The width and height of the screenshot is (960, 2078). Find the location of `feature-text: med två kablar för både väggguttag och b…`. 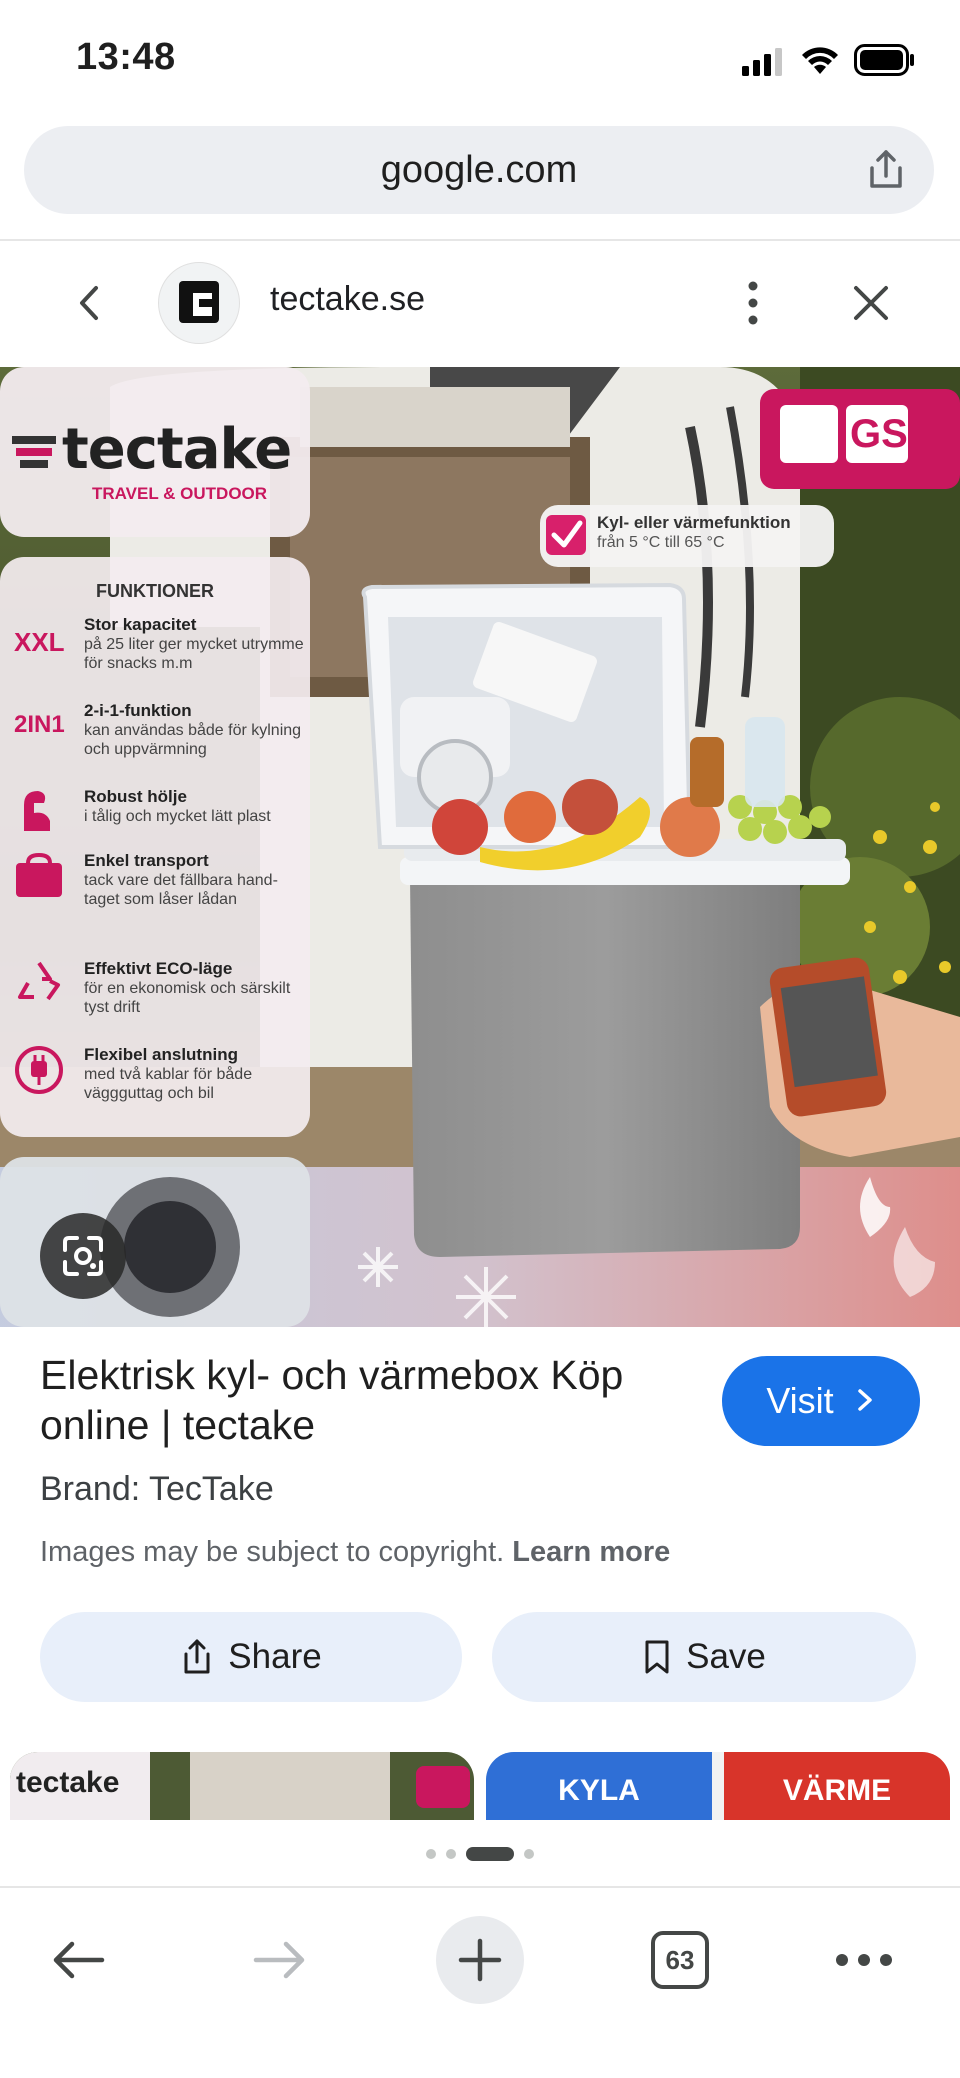

feature-text: med två kablar för både väggguttag och b… is located at coordinates (168, 1084).